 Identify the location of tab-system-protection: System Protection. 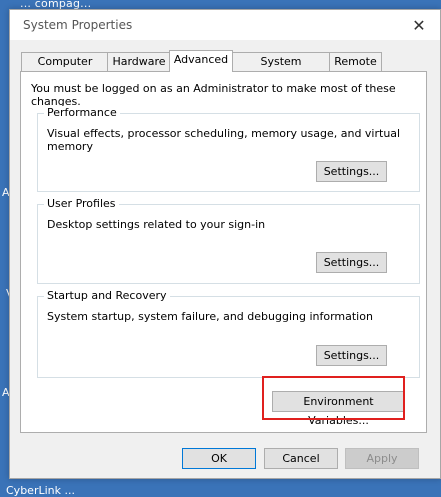
(281, 69).